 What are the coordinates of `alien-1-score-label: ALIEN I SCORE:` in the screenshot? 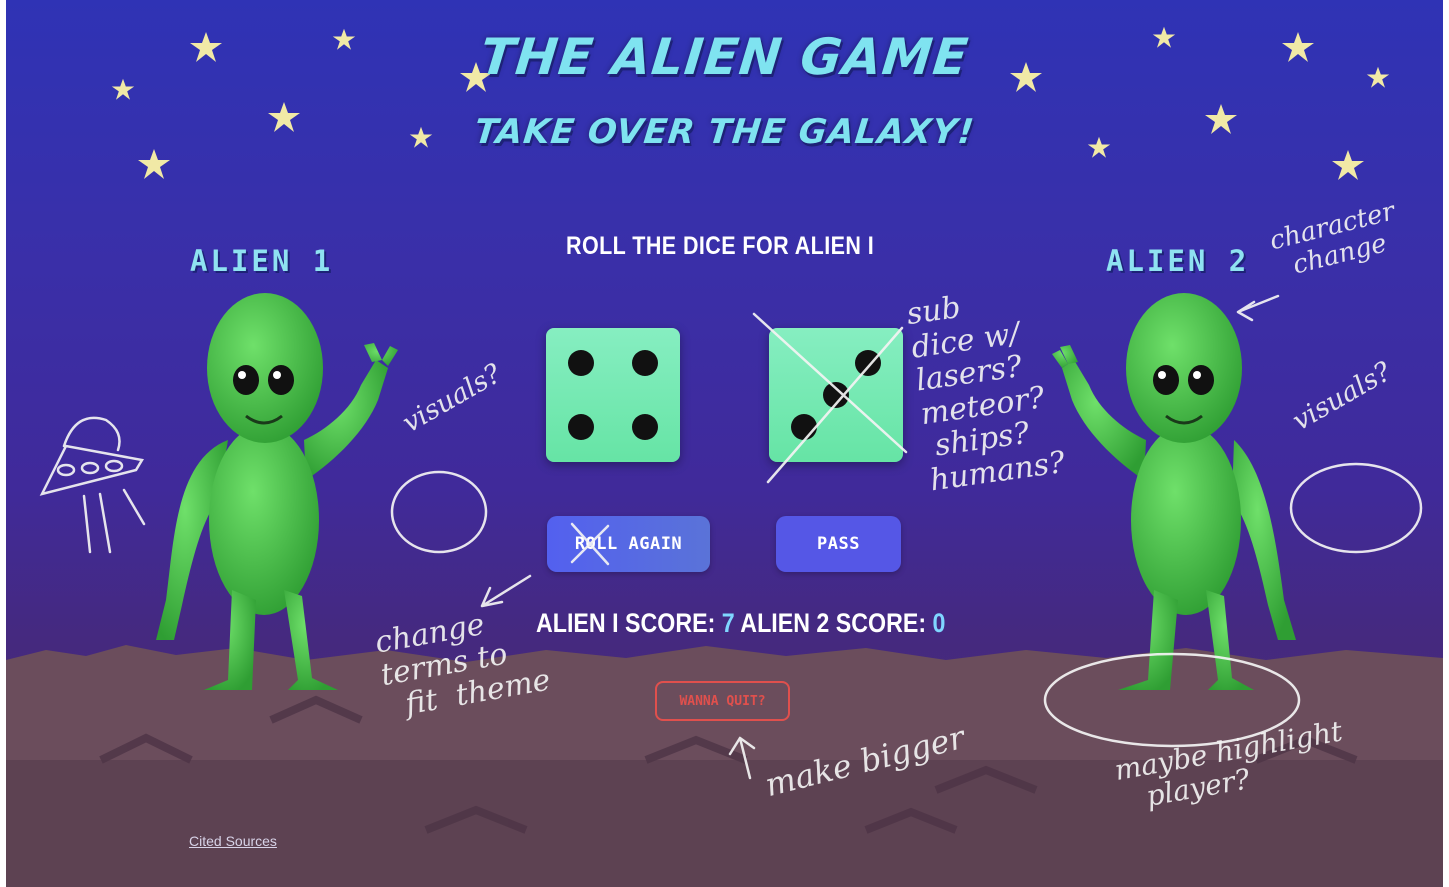 It's located at (626, 623).